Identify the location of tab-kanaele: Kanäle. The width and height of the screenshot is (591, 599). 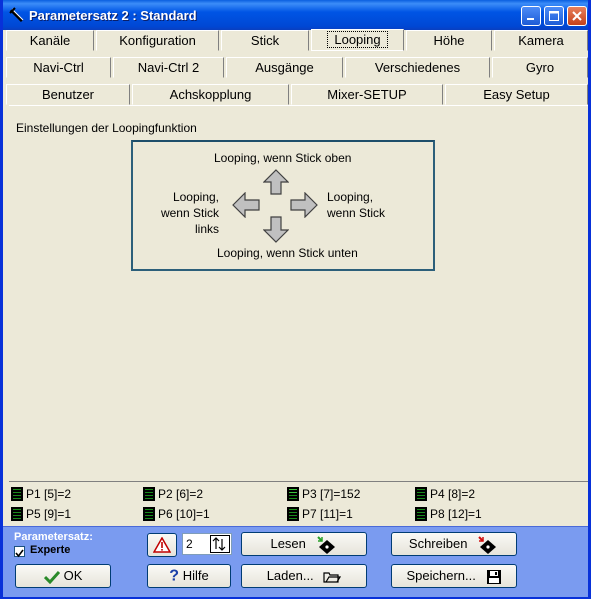
(50, 40).